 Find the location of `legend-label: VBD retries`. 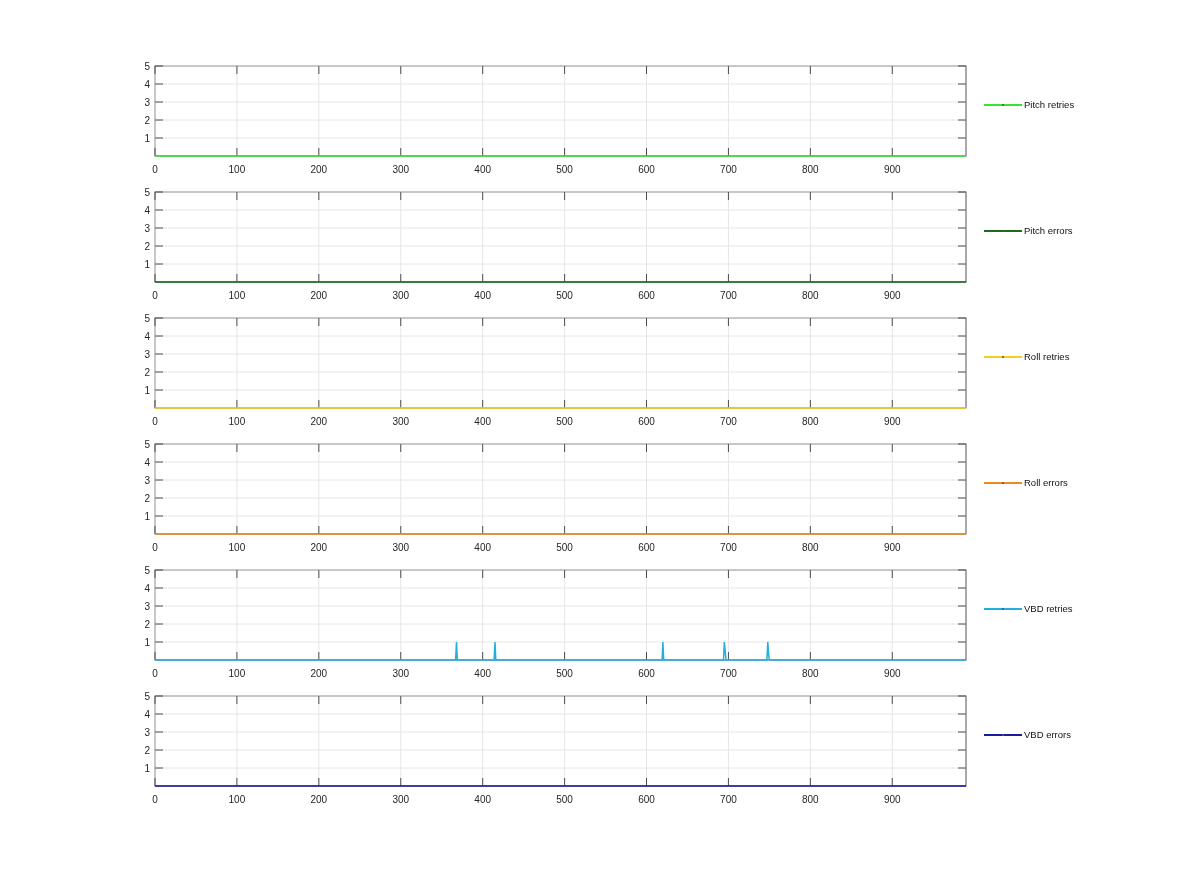

legend-label: VBD retries is located at coordinates (1048, 608).